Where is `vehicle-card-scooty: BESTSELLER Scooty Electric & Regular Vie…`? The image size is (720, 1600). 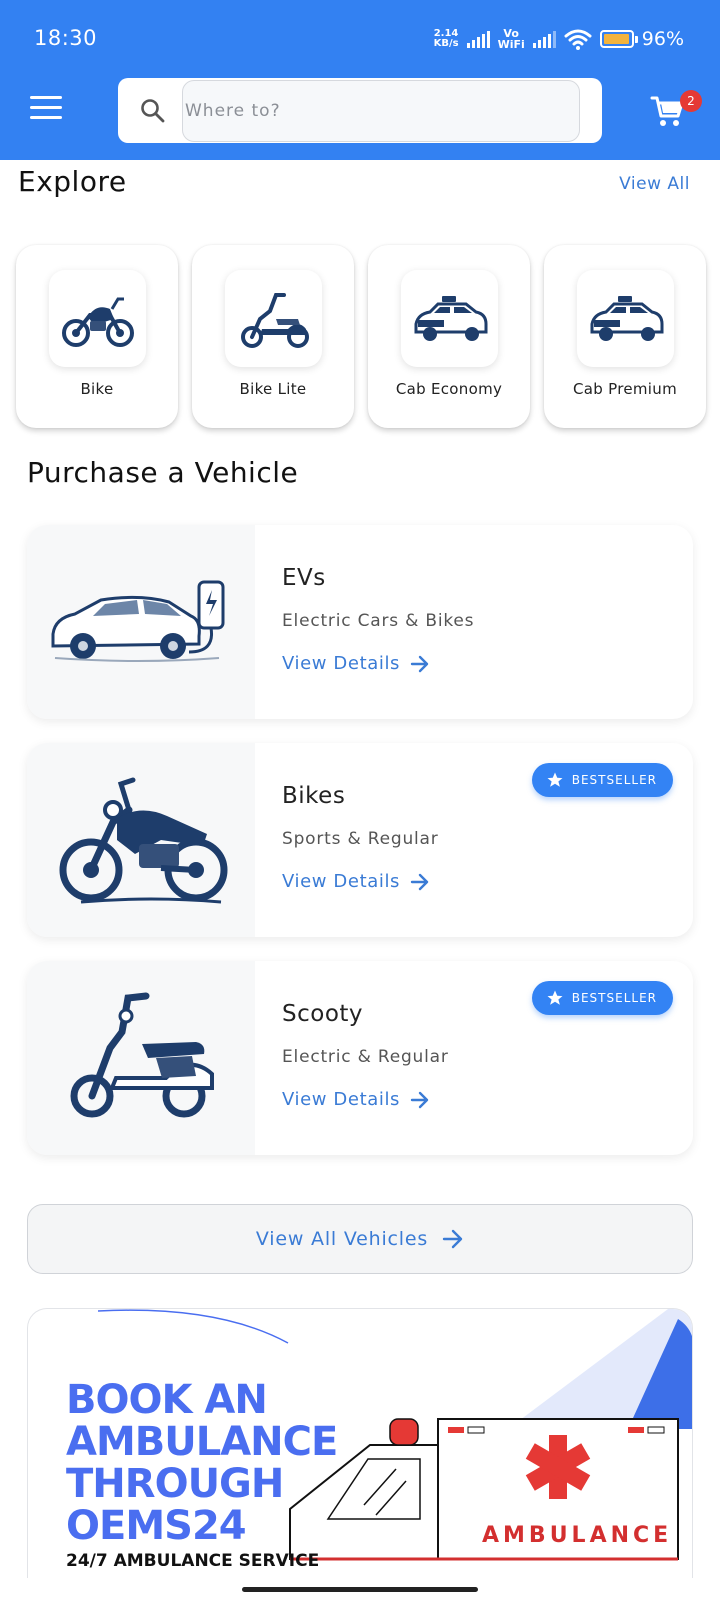 vehicle-card-scooty: BESTSELLER Scooty Electric & Regular Vie… is located at coordinates (360, 1058).